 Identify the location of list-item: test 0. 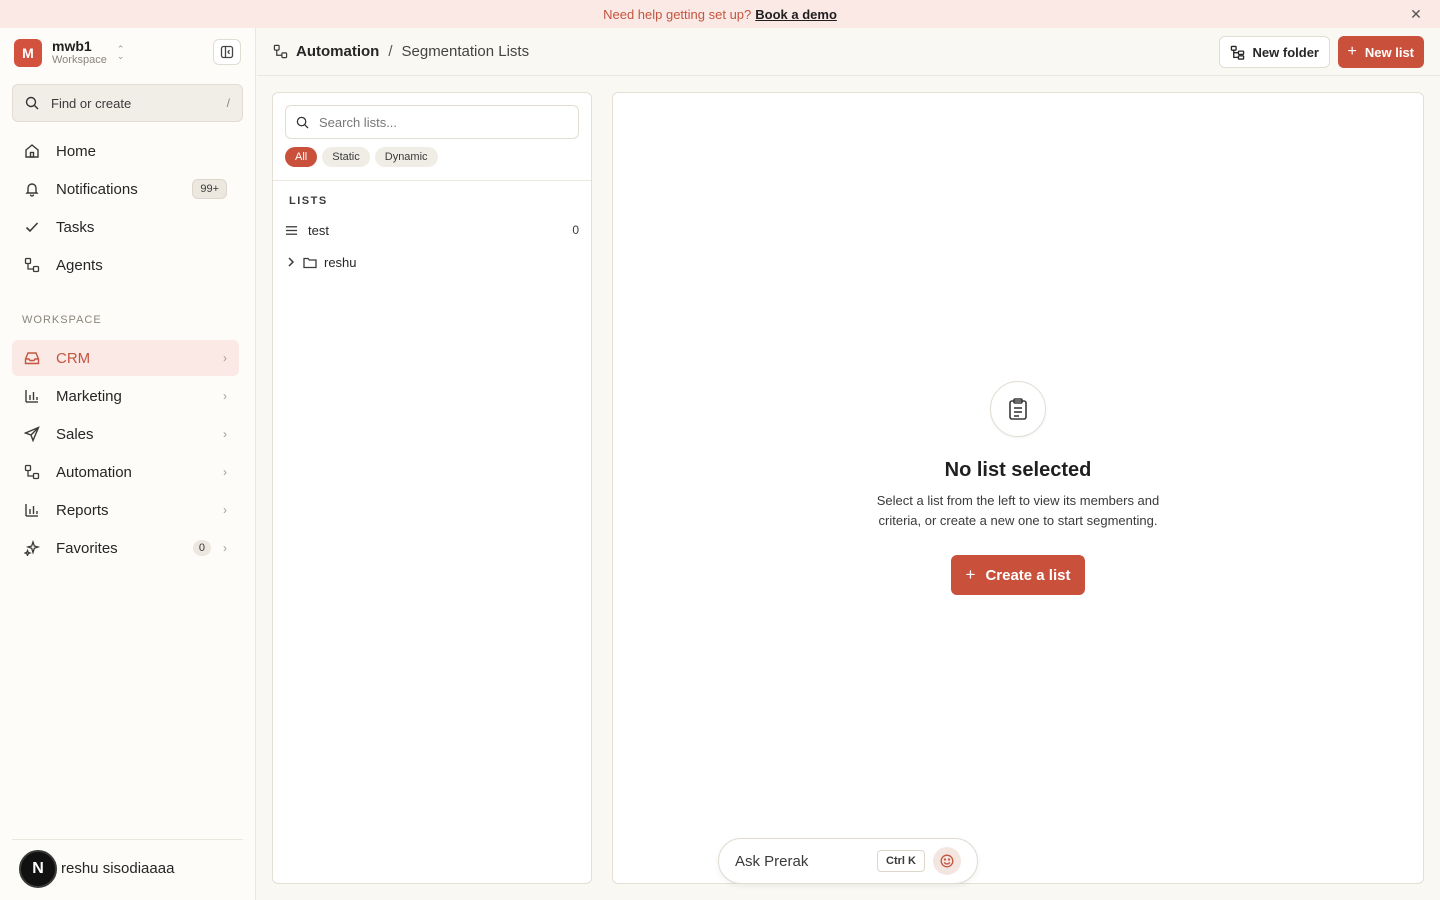
(432, 230).